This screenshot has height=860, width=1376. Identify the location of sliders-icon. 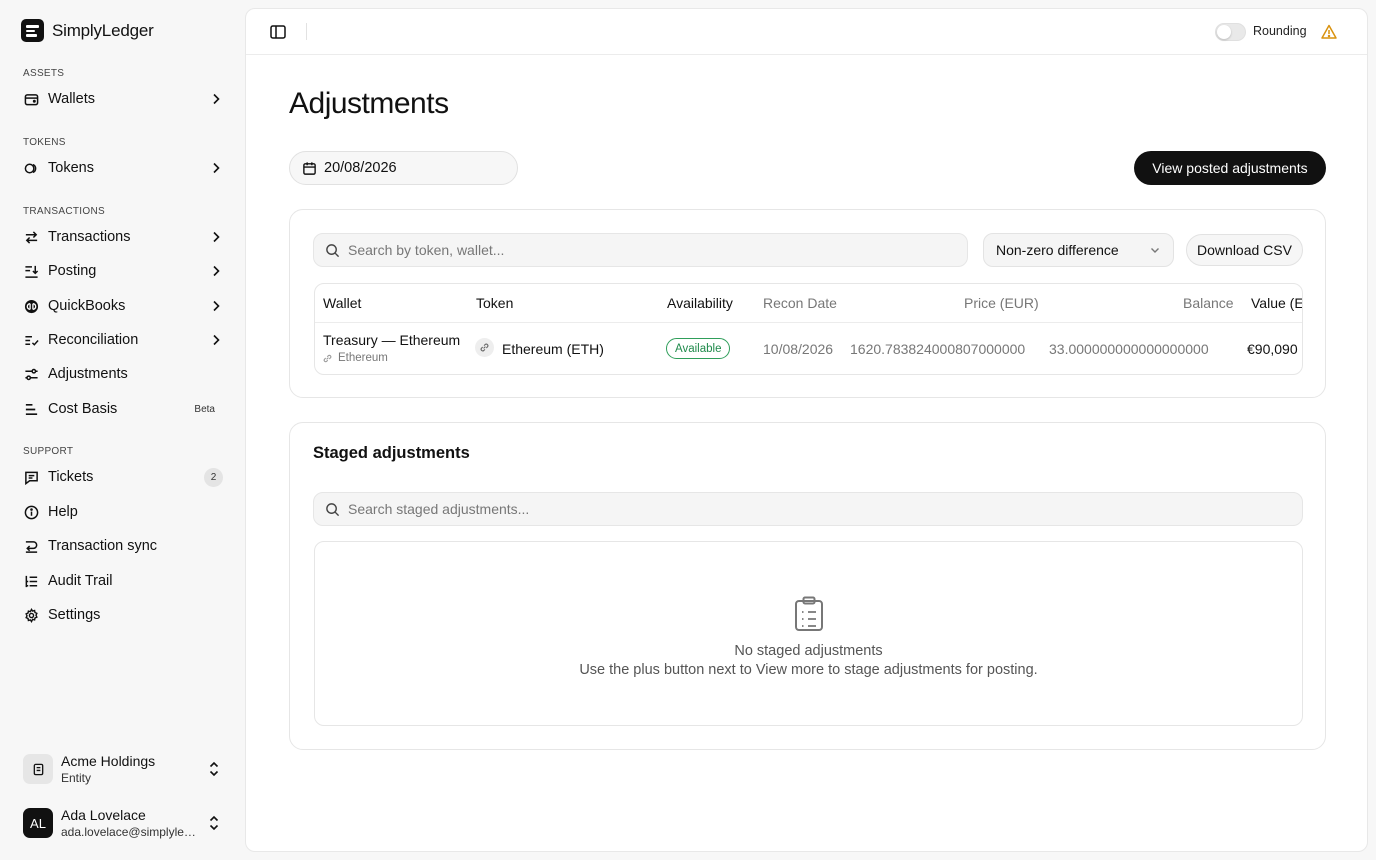
(31, 374).